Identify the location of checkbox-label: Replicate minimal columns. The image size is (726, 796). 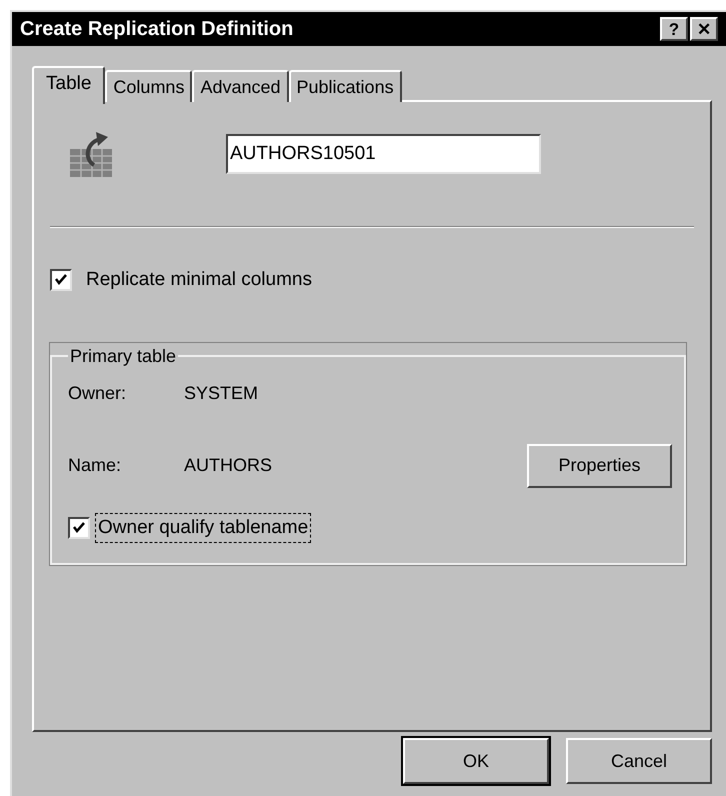
(199, 280).